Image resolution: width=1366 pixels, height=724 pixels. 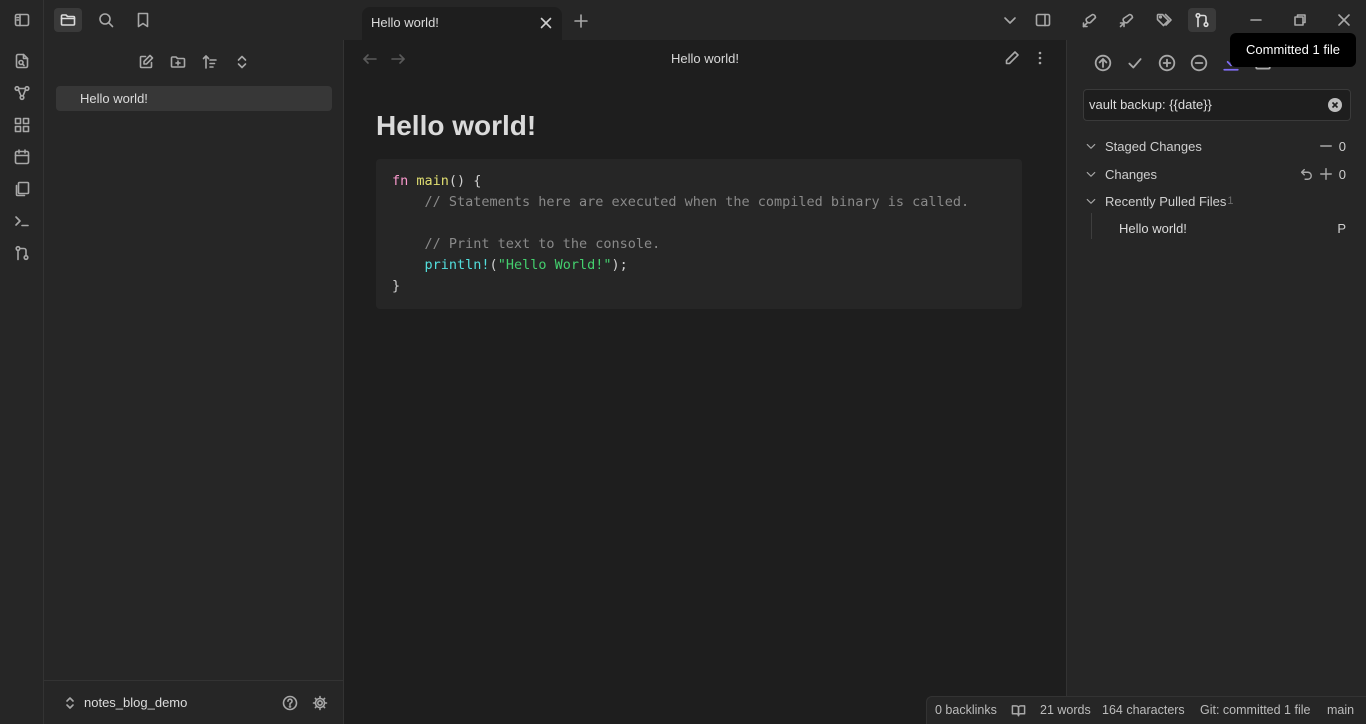 What do you see at coordinates (1326, 174) in the screenshot?
I see `stage-all-plus-icon` at bounding box center [1326, 174].